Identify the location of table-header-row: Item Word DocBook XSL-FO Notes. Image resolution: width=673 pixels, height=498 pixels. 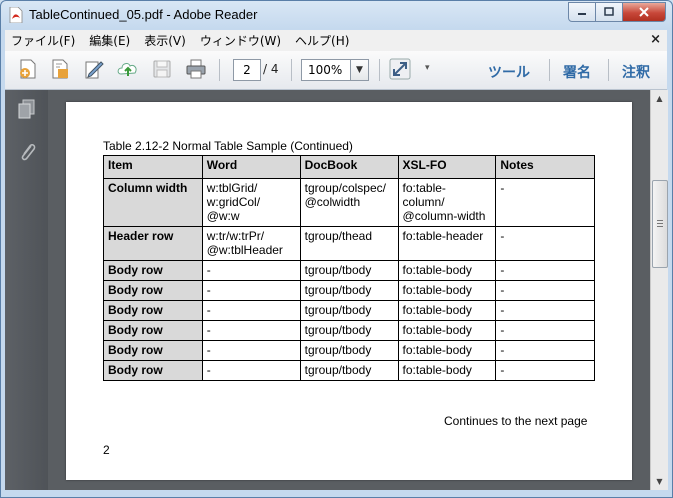
(349, 167).